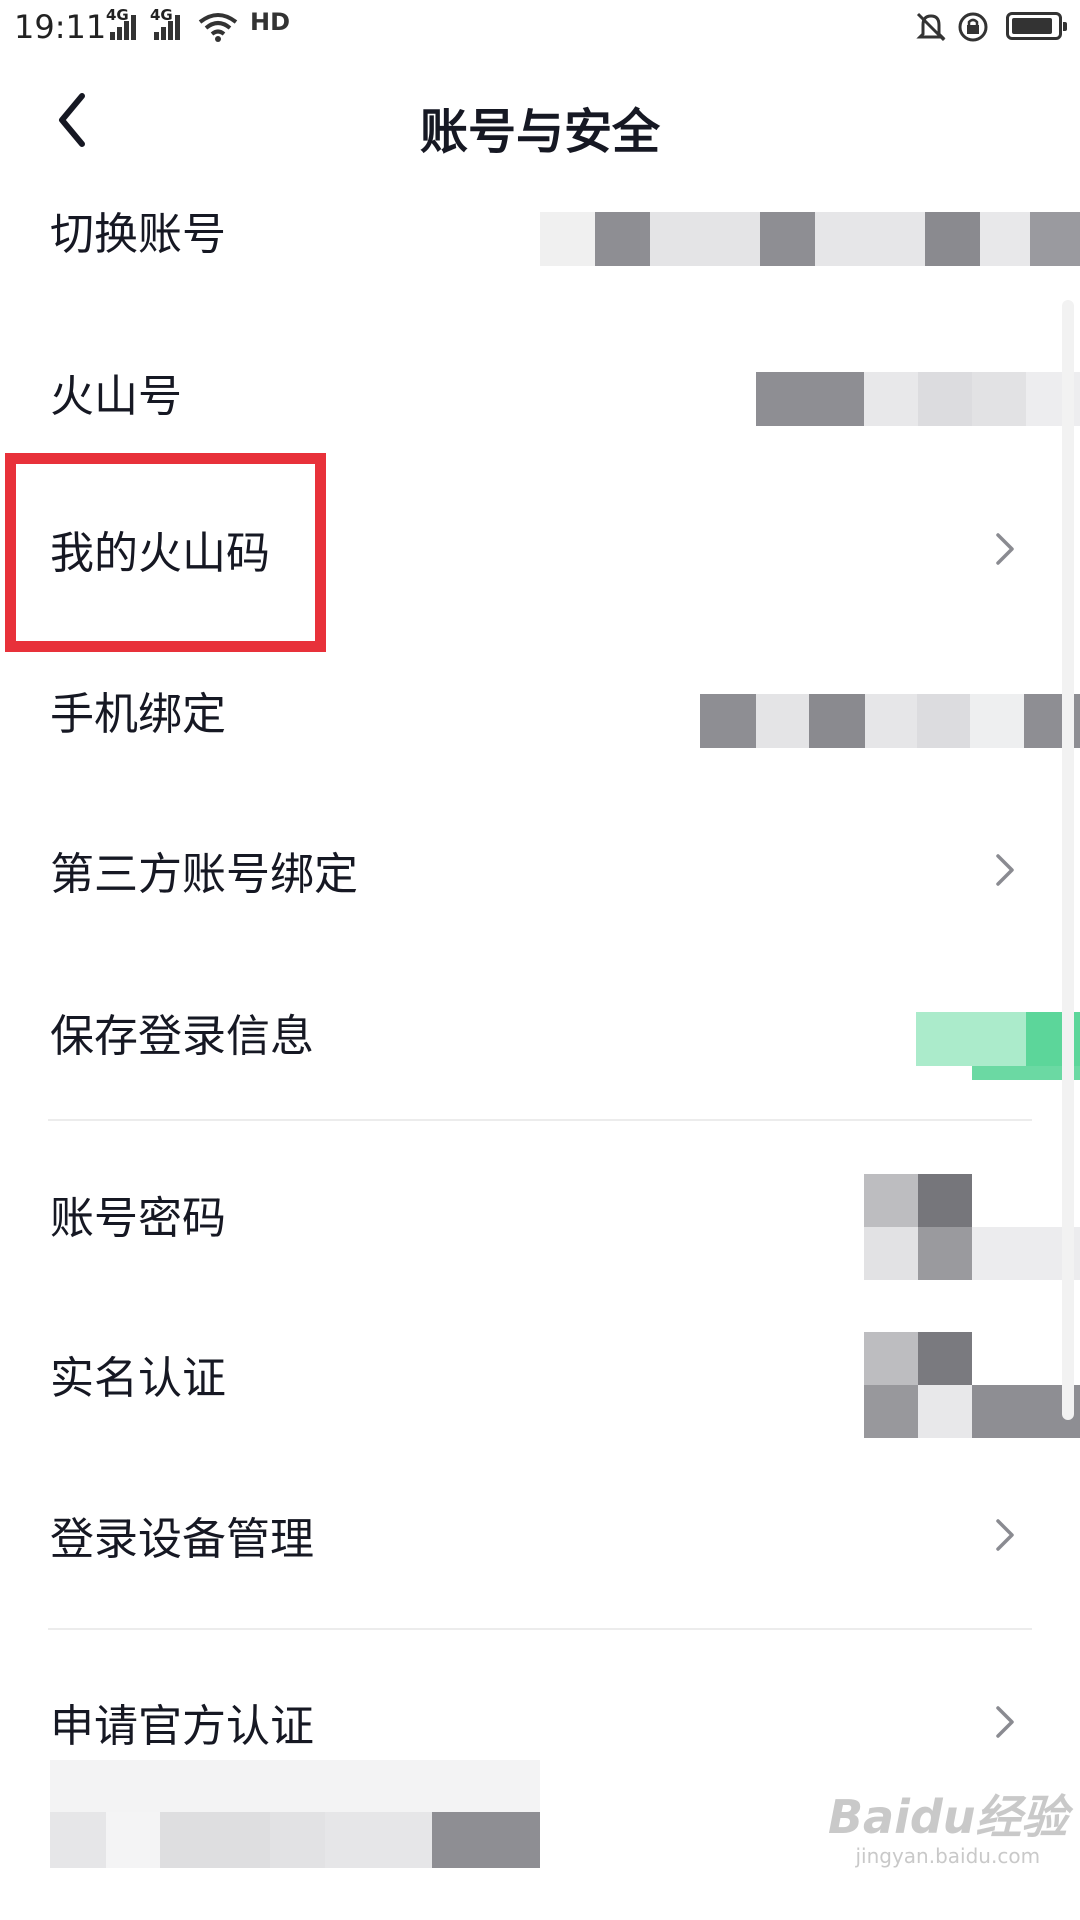 The image size is (1080, 1920). What do you see at coordinates (165, 552) in the screenshot?
I see `highlight-box` at bounding box center [165, 552].